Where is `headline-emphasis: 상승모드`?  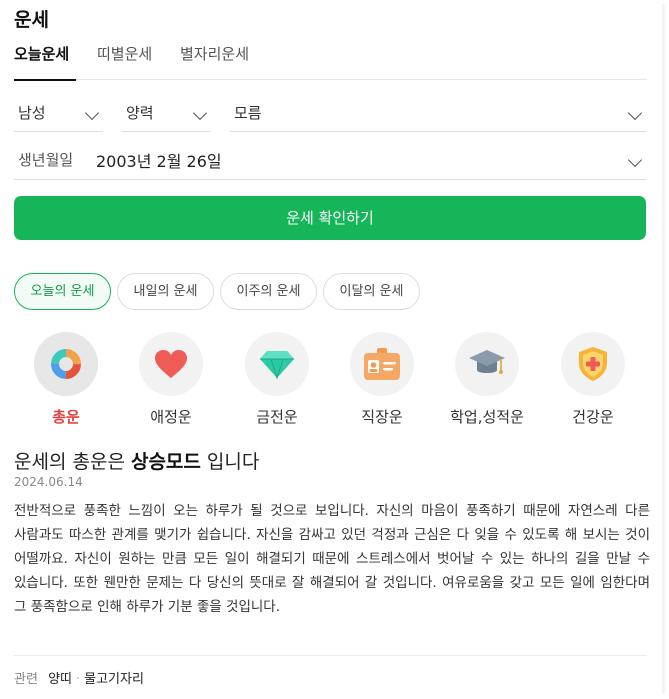 headline-emphasis: 상승모드 is located at coordinates (165, 462).